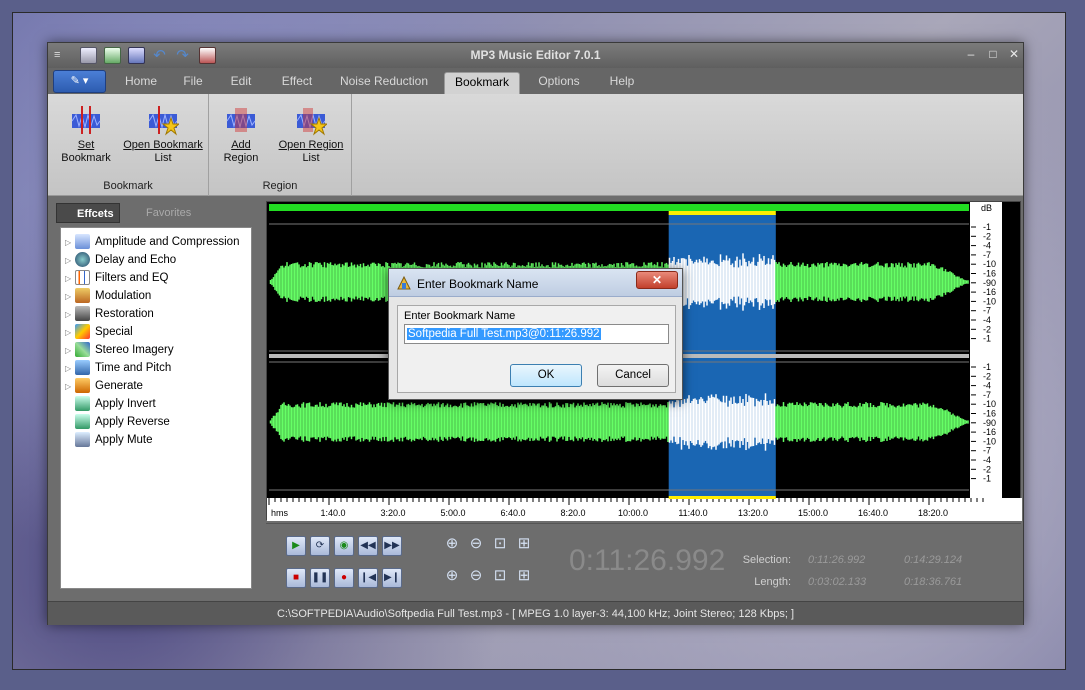 This screenshot has width=1085, height=690. What do you see at coordinates (452, 513) in the screenshot?
I see `time-tick-label: 5:00.0` at bounding box center [452, 513].